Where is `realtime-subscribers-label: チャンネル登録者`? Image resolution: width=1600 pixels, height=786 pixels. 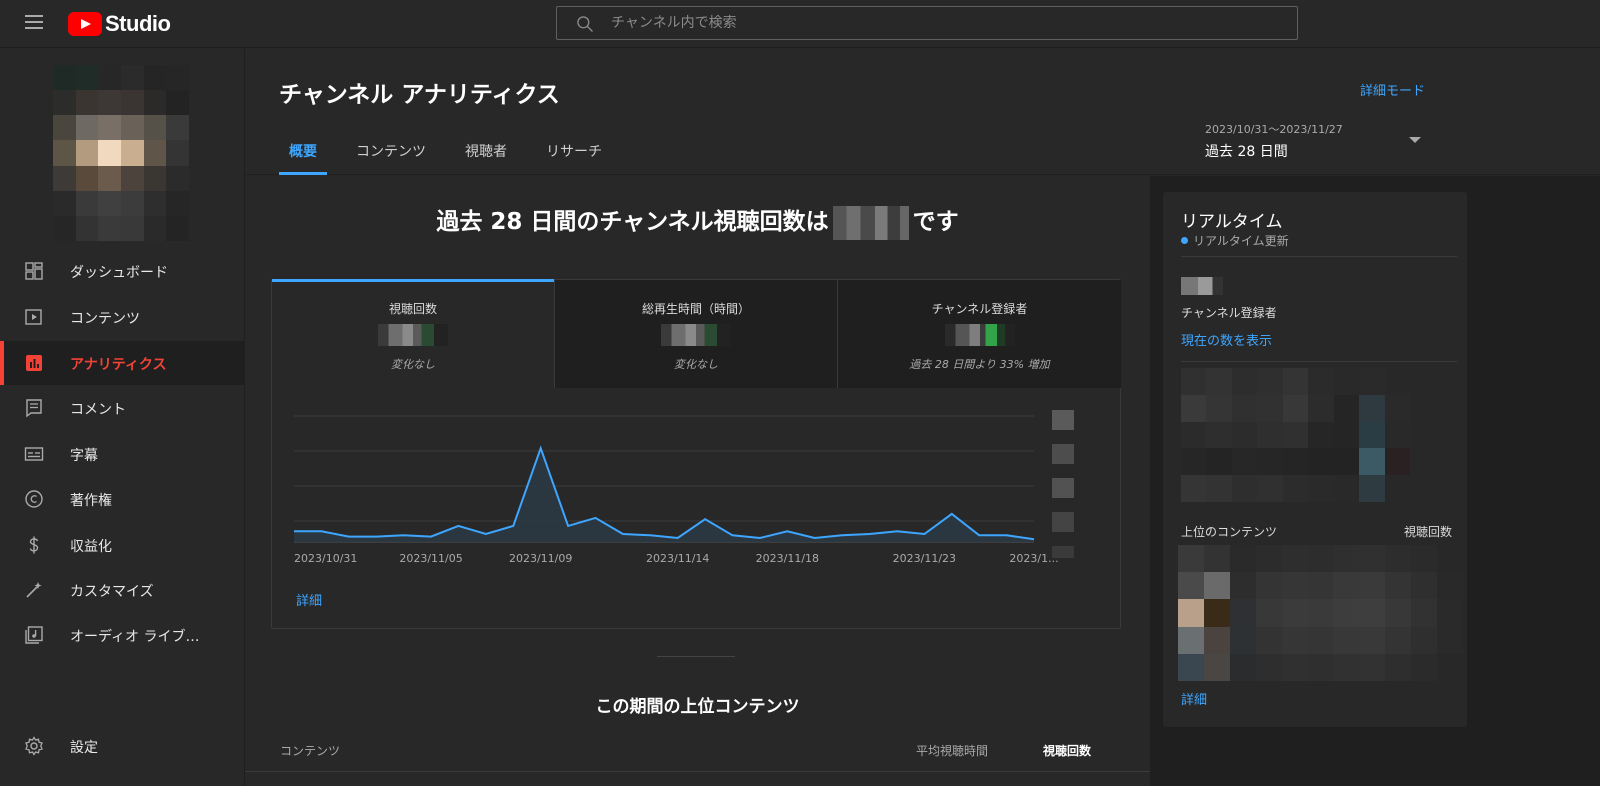
realtime-subscribers-label: チャンネル登録者 is located at coordinates (1229, 313).